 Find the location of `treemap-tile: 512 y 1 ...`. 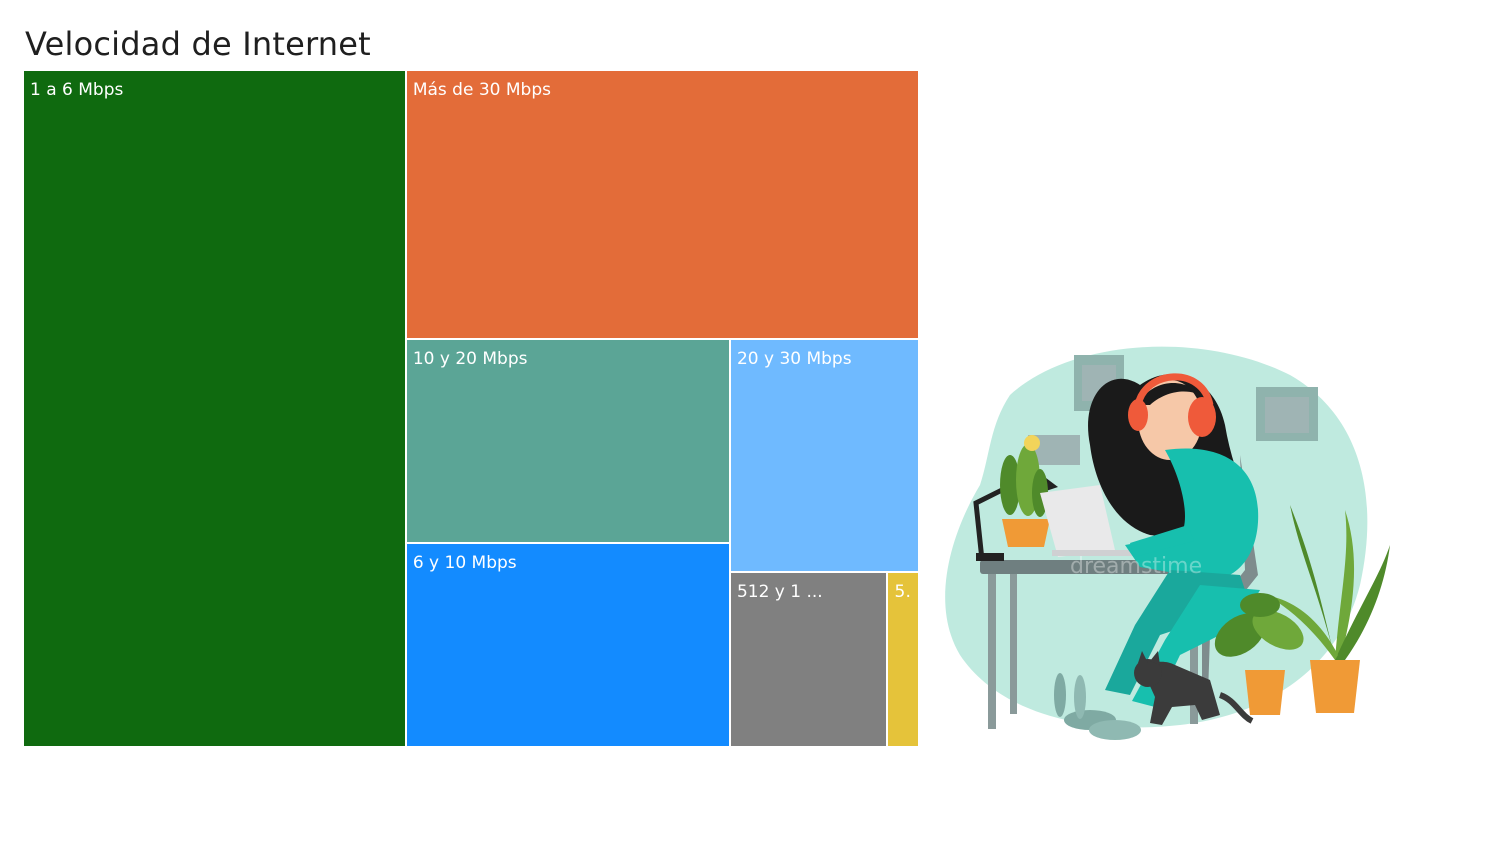

treemap-tile: 512 y 1 ... is located at coordinates (808, 659).